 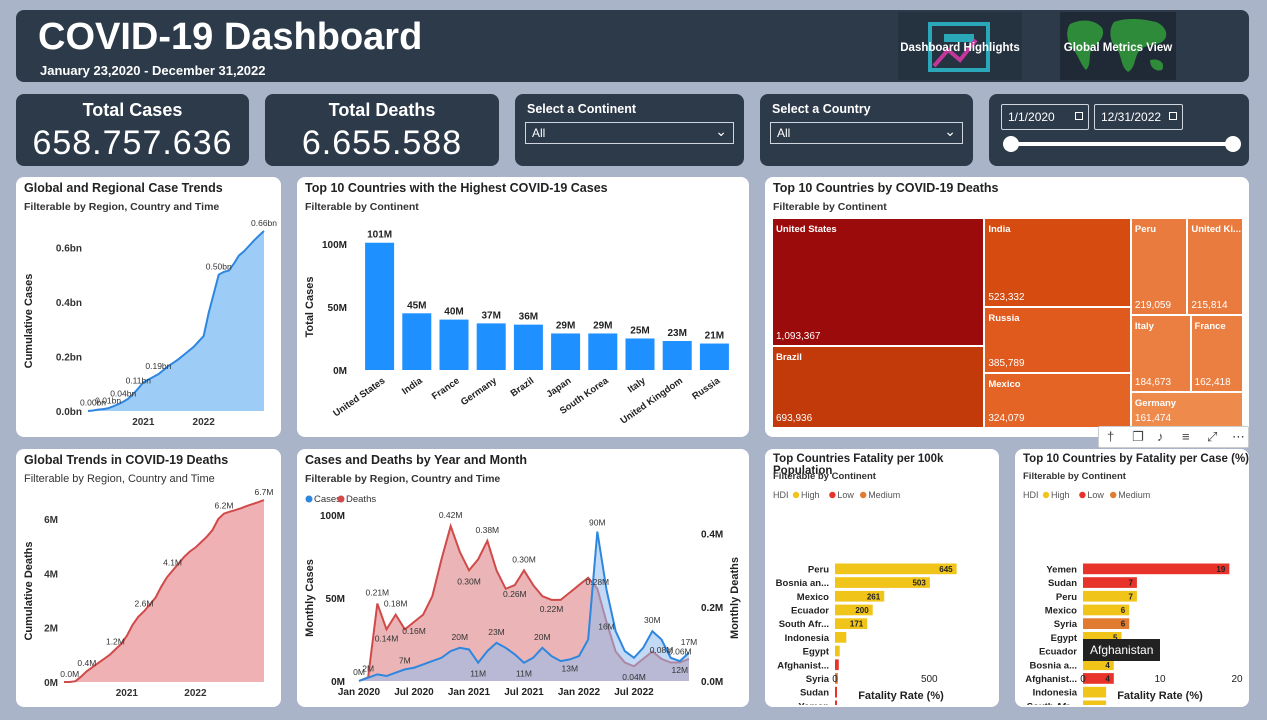 I want to click on x-tick-label: 0, so click(x=1083, y=679).